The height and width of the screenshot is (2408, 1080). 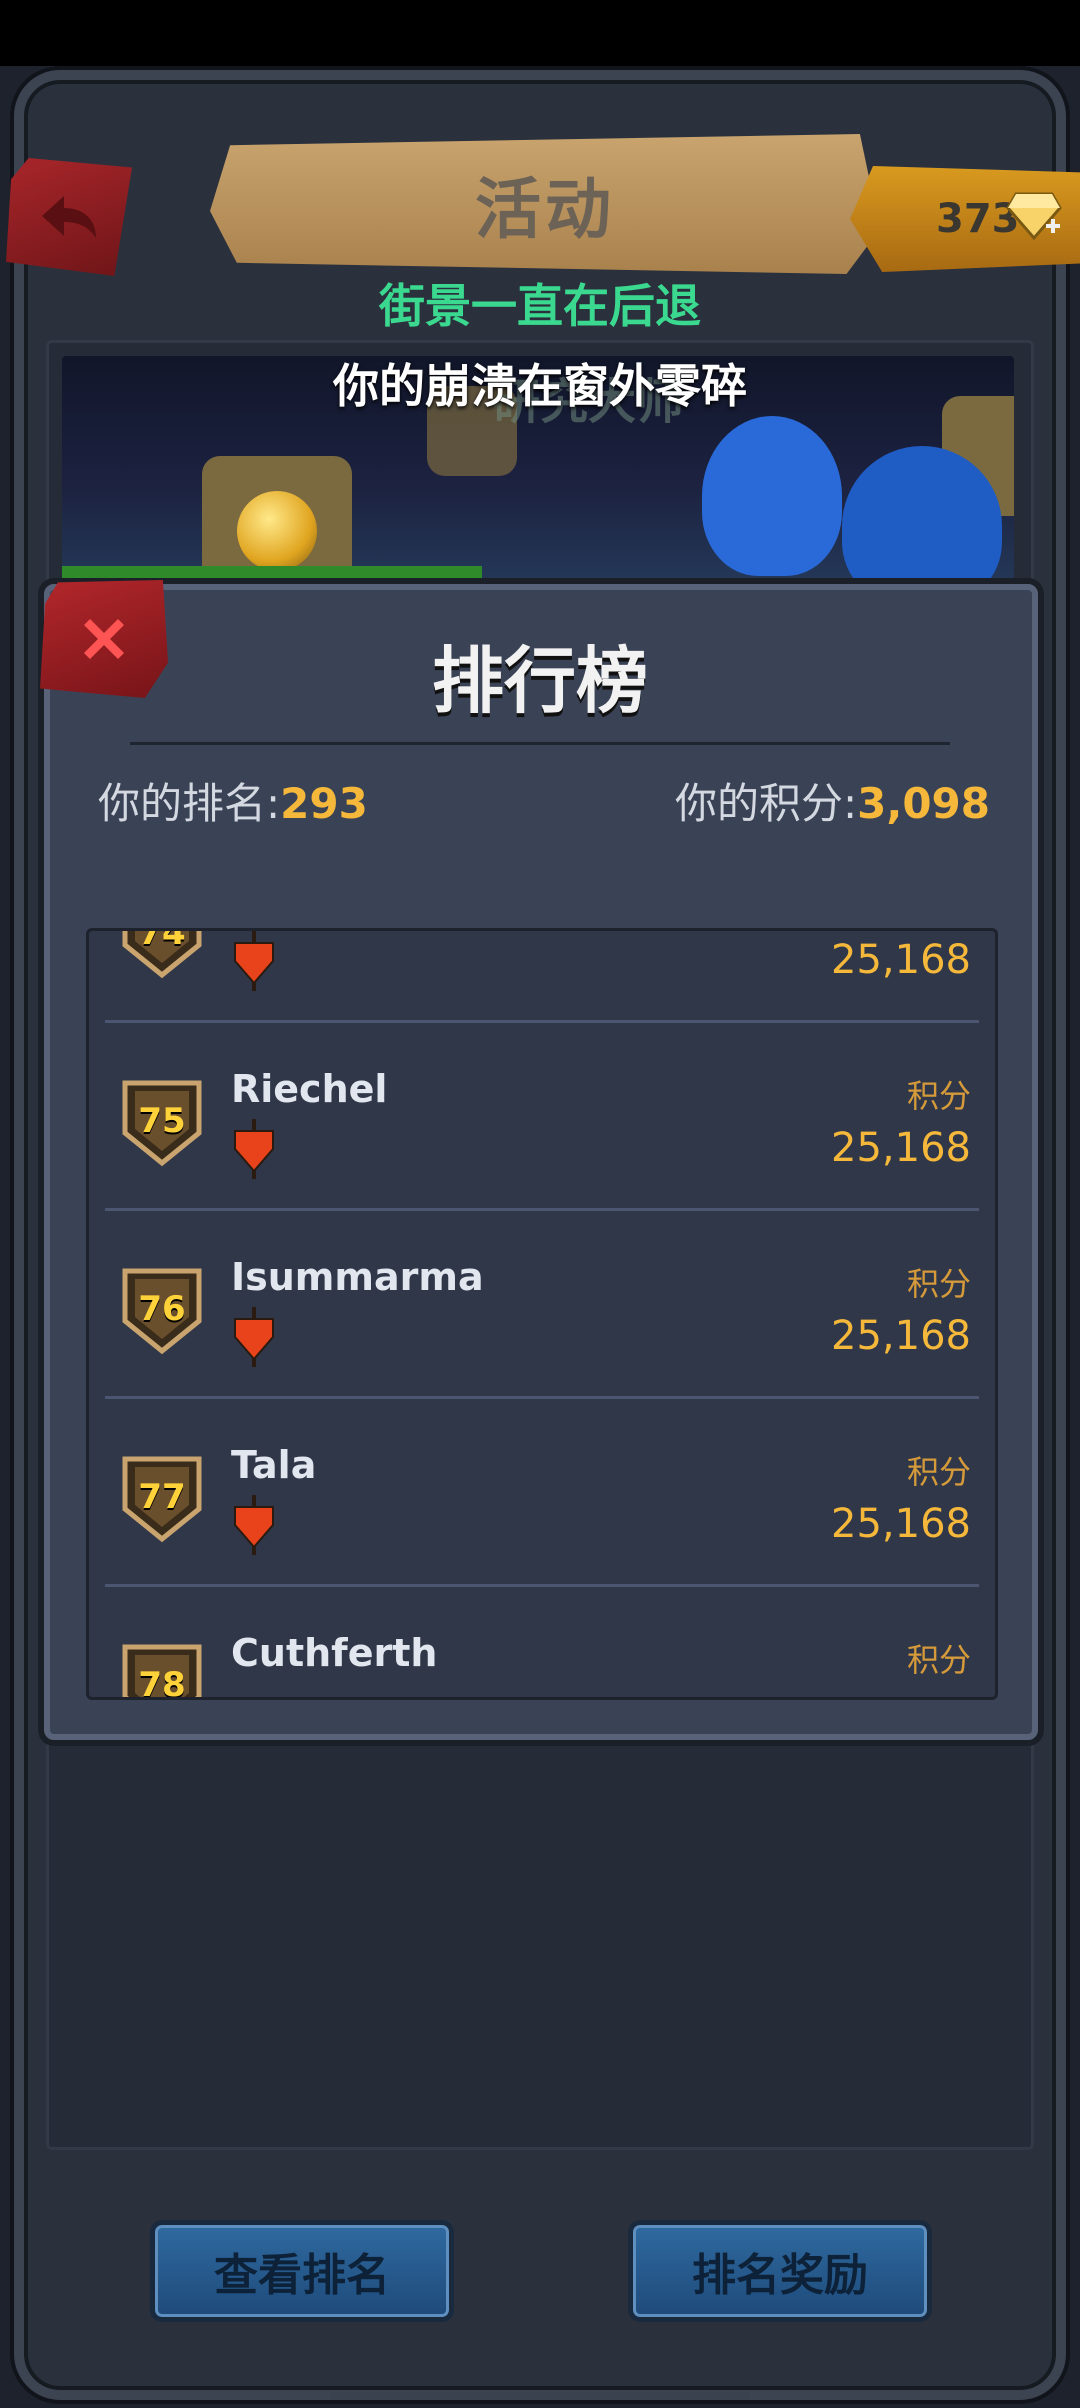 I want to click on back-button, so click(x=69, y=217).